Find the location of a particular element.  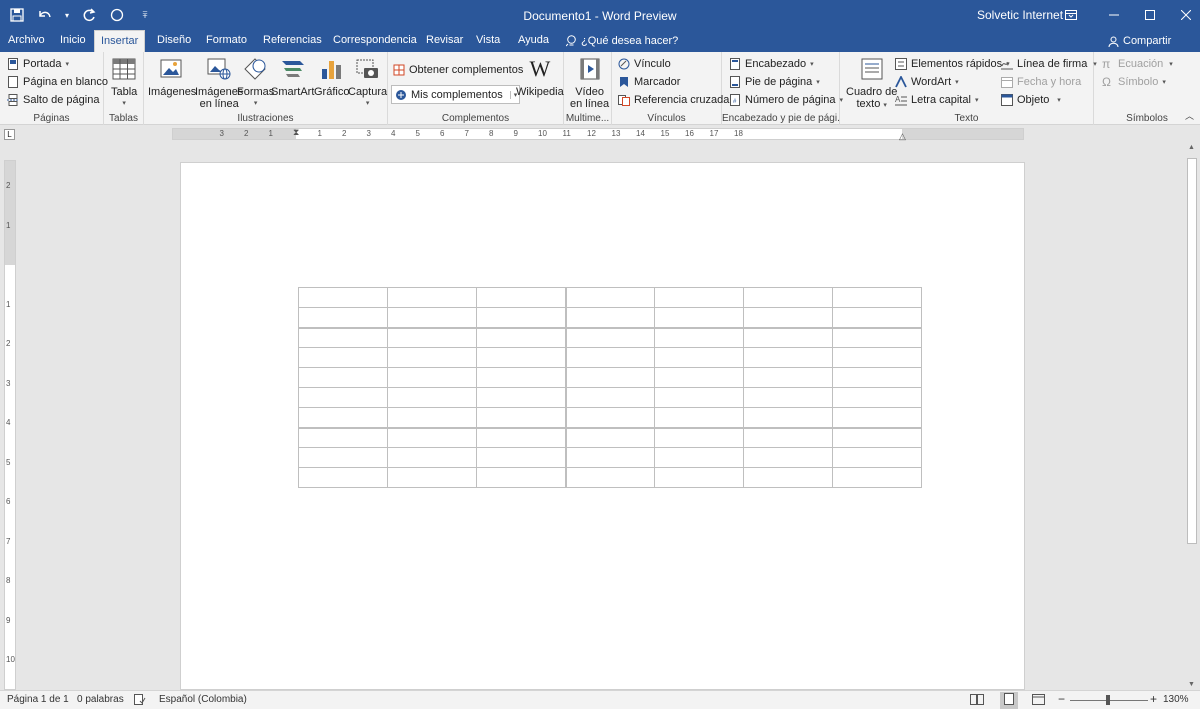

referencia-cruzada-button: Referencia cruzada is located at coordinates (673, 99).